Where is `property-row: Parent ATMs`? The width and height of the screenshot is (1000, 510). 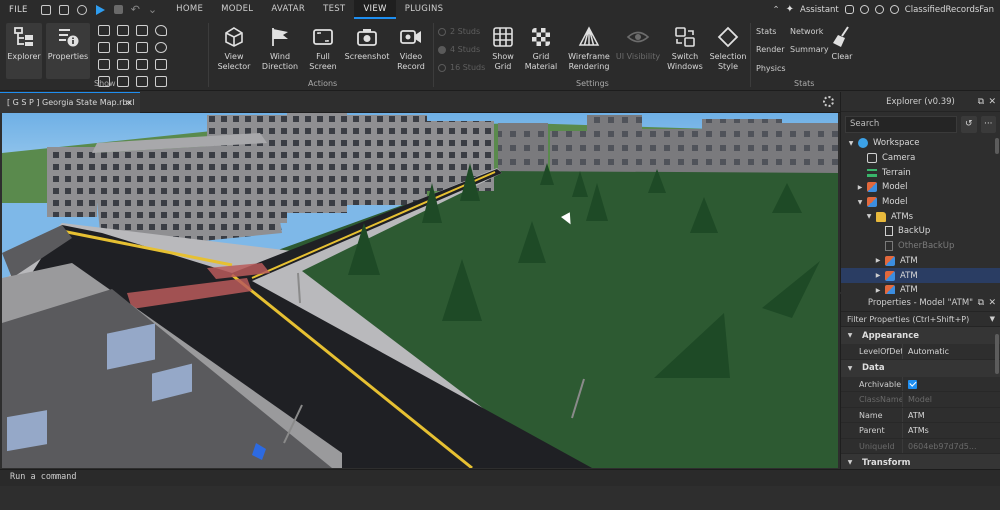
property-row: Parent ATMs is located at coordinates (920, 431).